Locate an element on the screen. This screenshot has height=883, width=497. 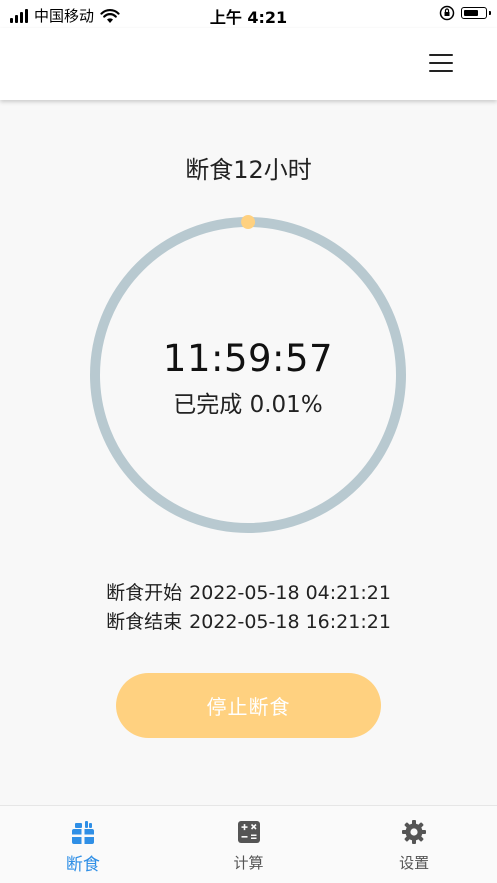
page-title: 断食12小时 is located at coordinates (248, 170).